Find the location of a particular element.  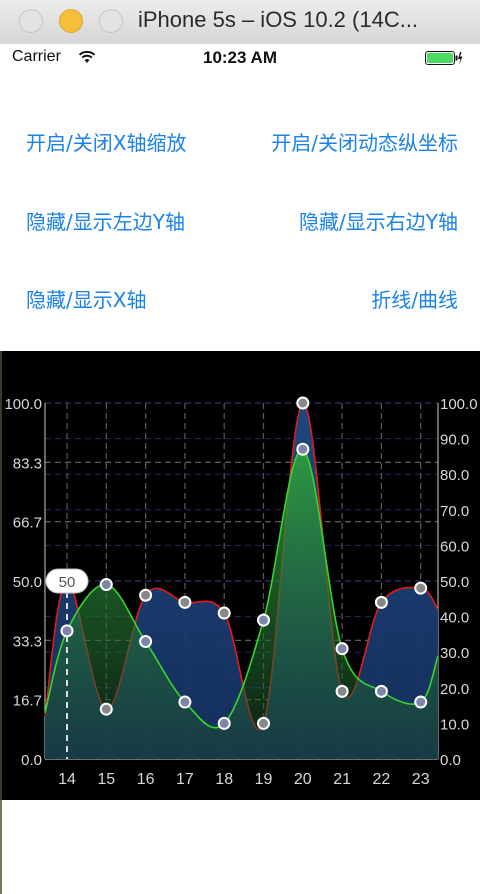

right-y-tick-label: 100.0 is located at coordinates (459, 404).